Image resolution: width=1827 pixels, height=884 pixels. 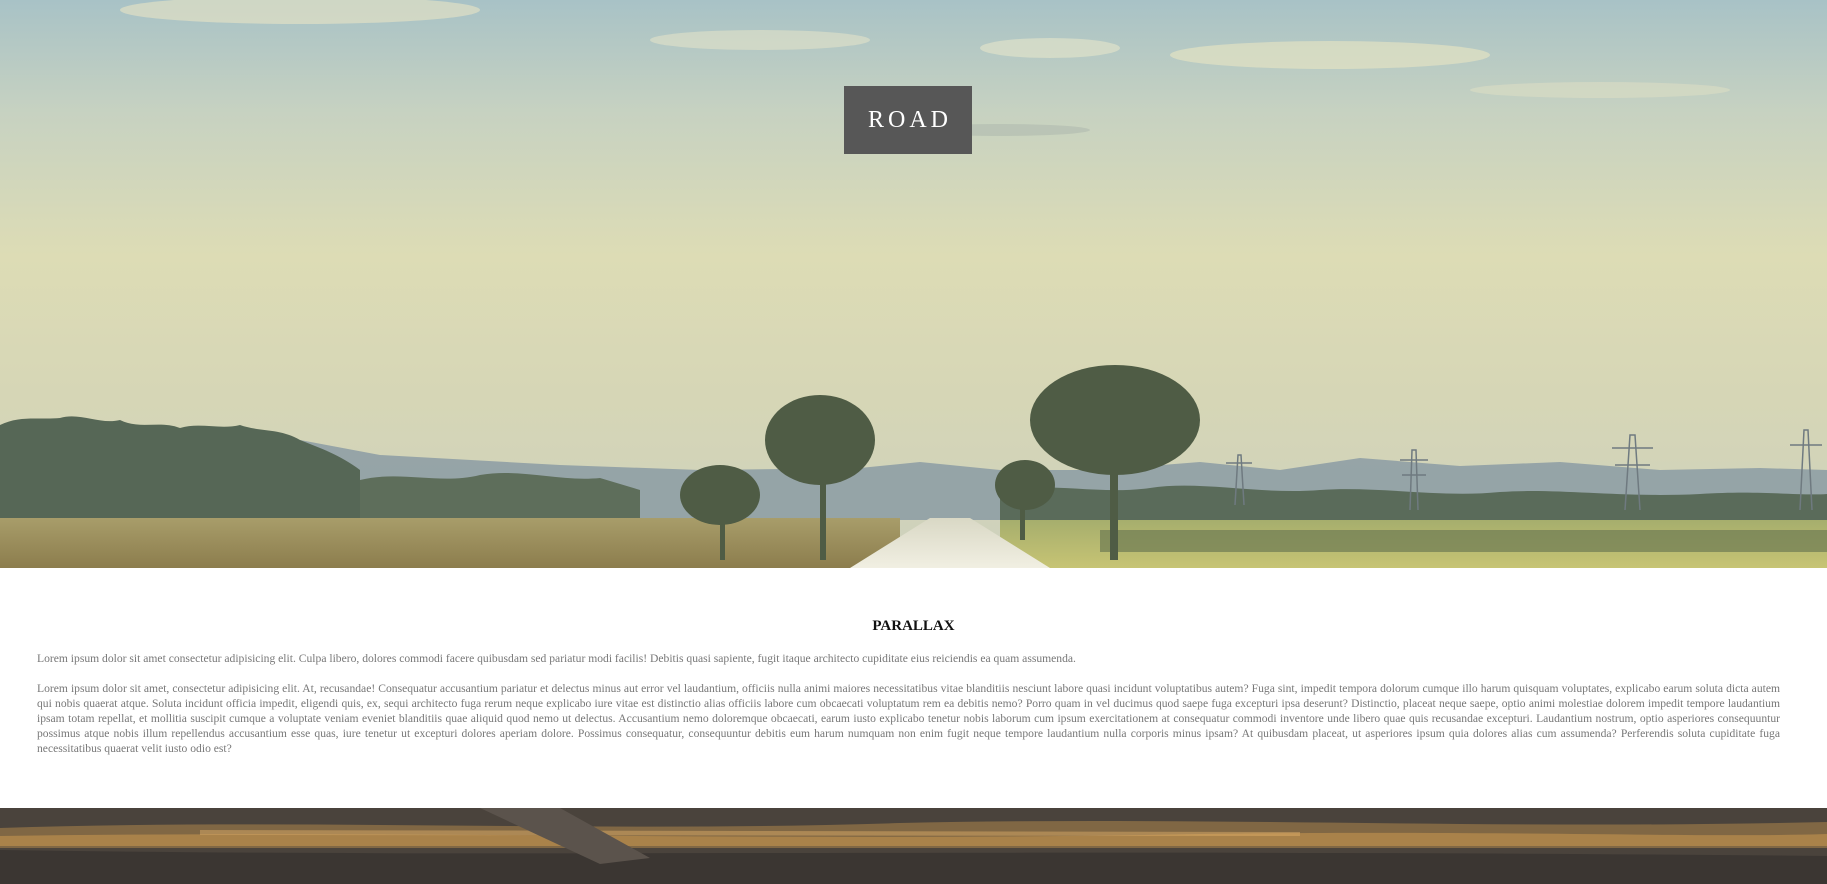 I want to click on section-title: PARALLAX, so click(x=913, y=626).